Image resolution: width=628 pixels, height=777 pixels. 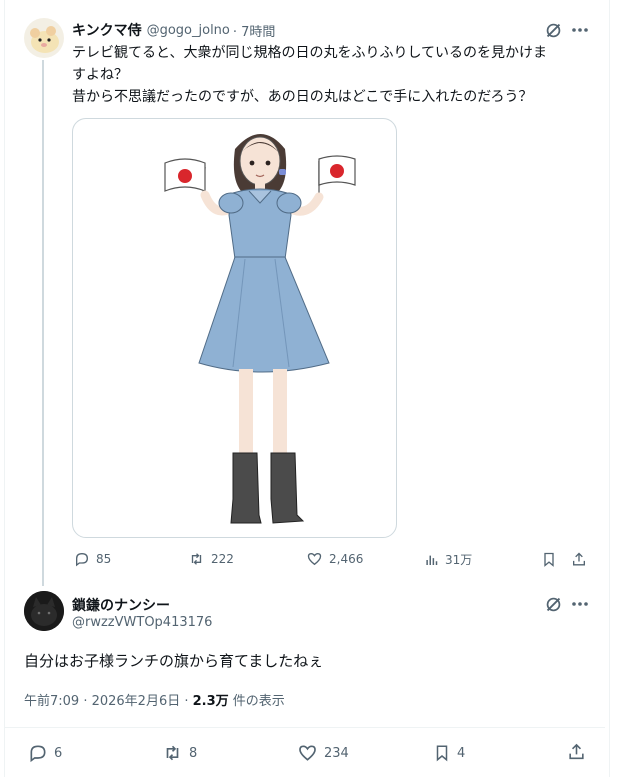 I want to click on reply-button: 6, so click(x=45, y=753).